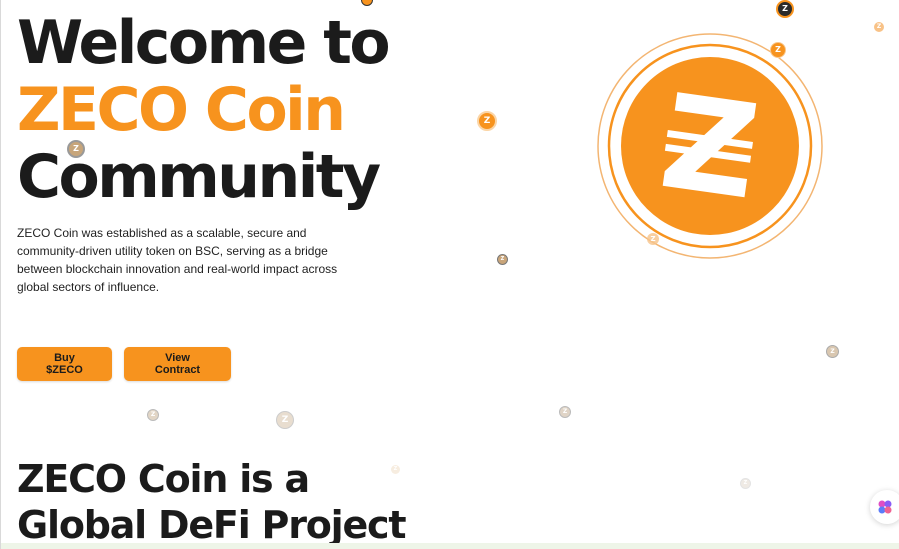  I want to click on zeco-coin-logo-icon: Z, so click(710, 146).